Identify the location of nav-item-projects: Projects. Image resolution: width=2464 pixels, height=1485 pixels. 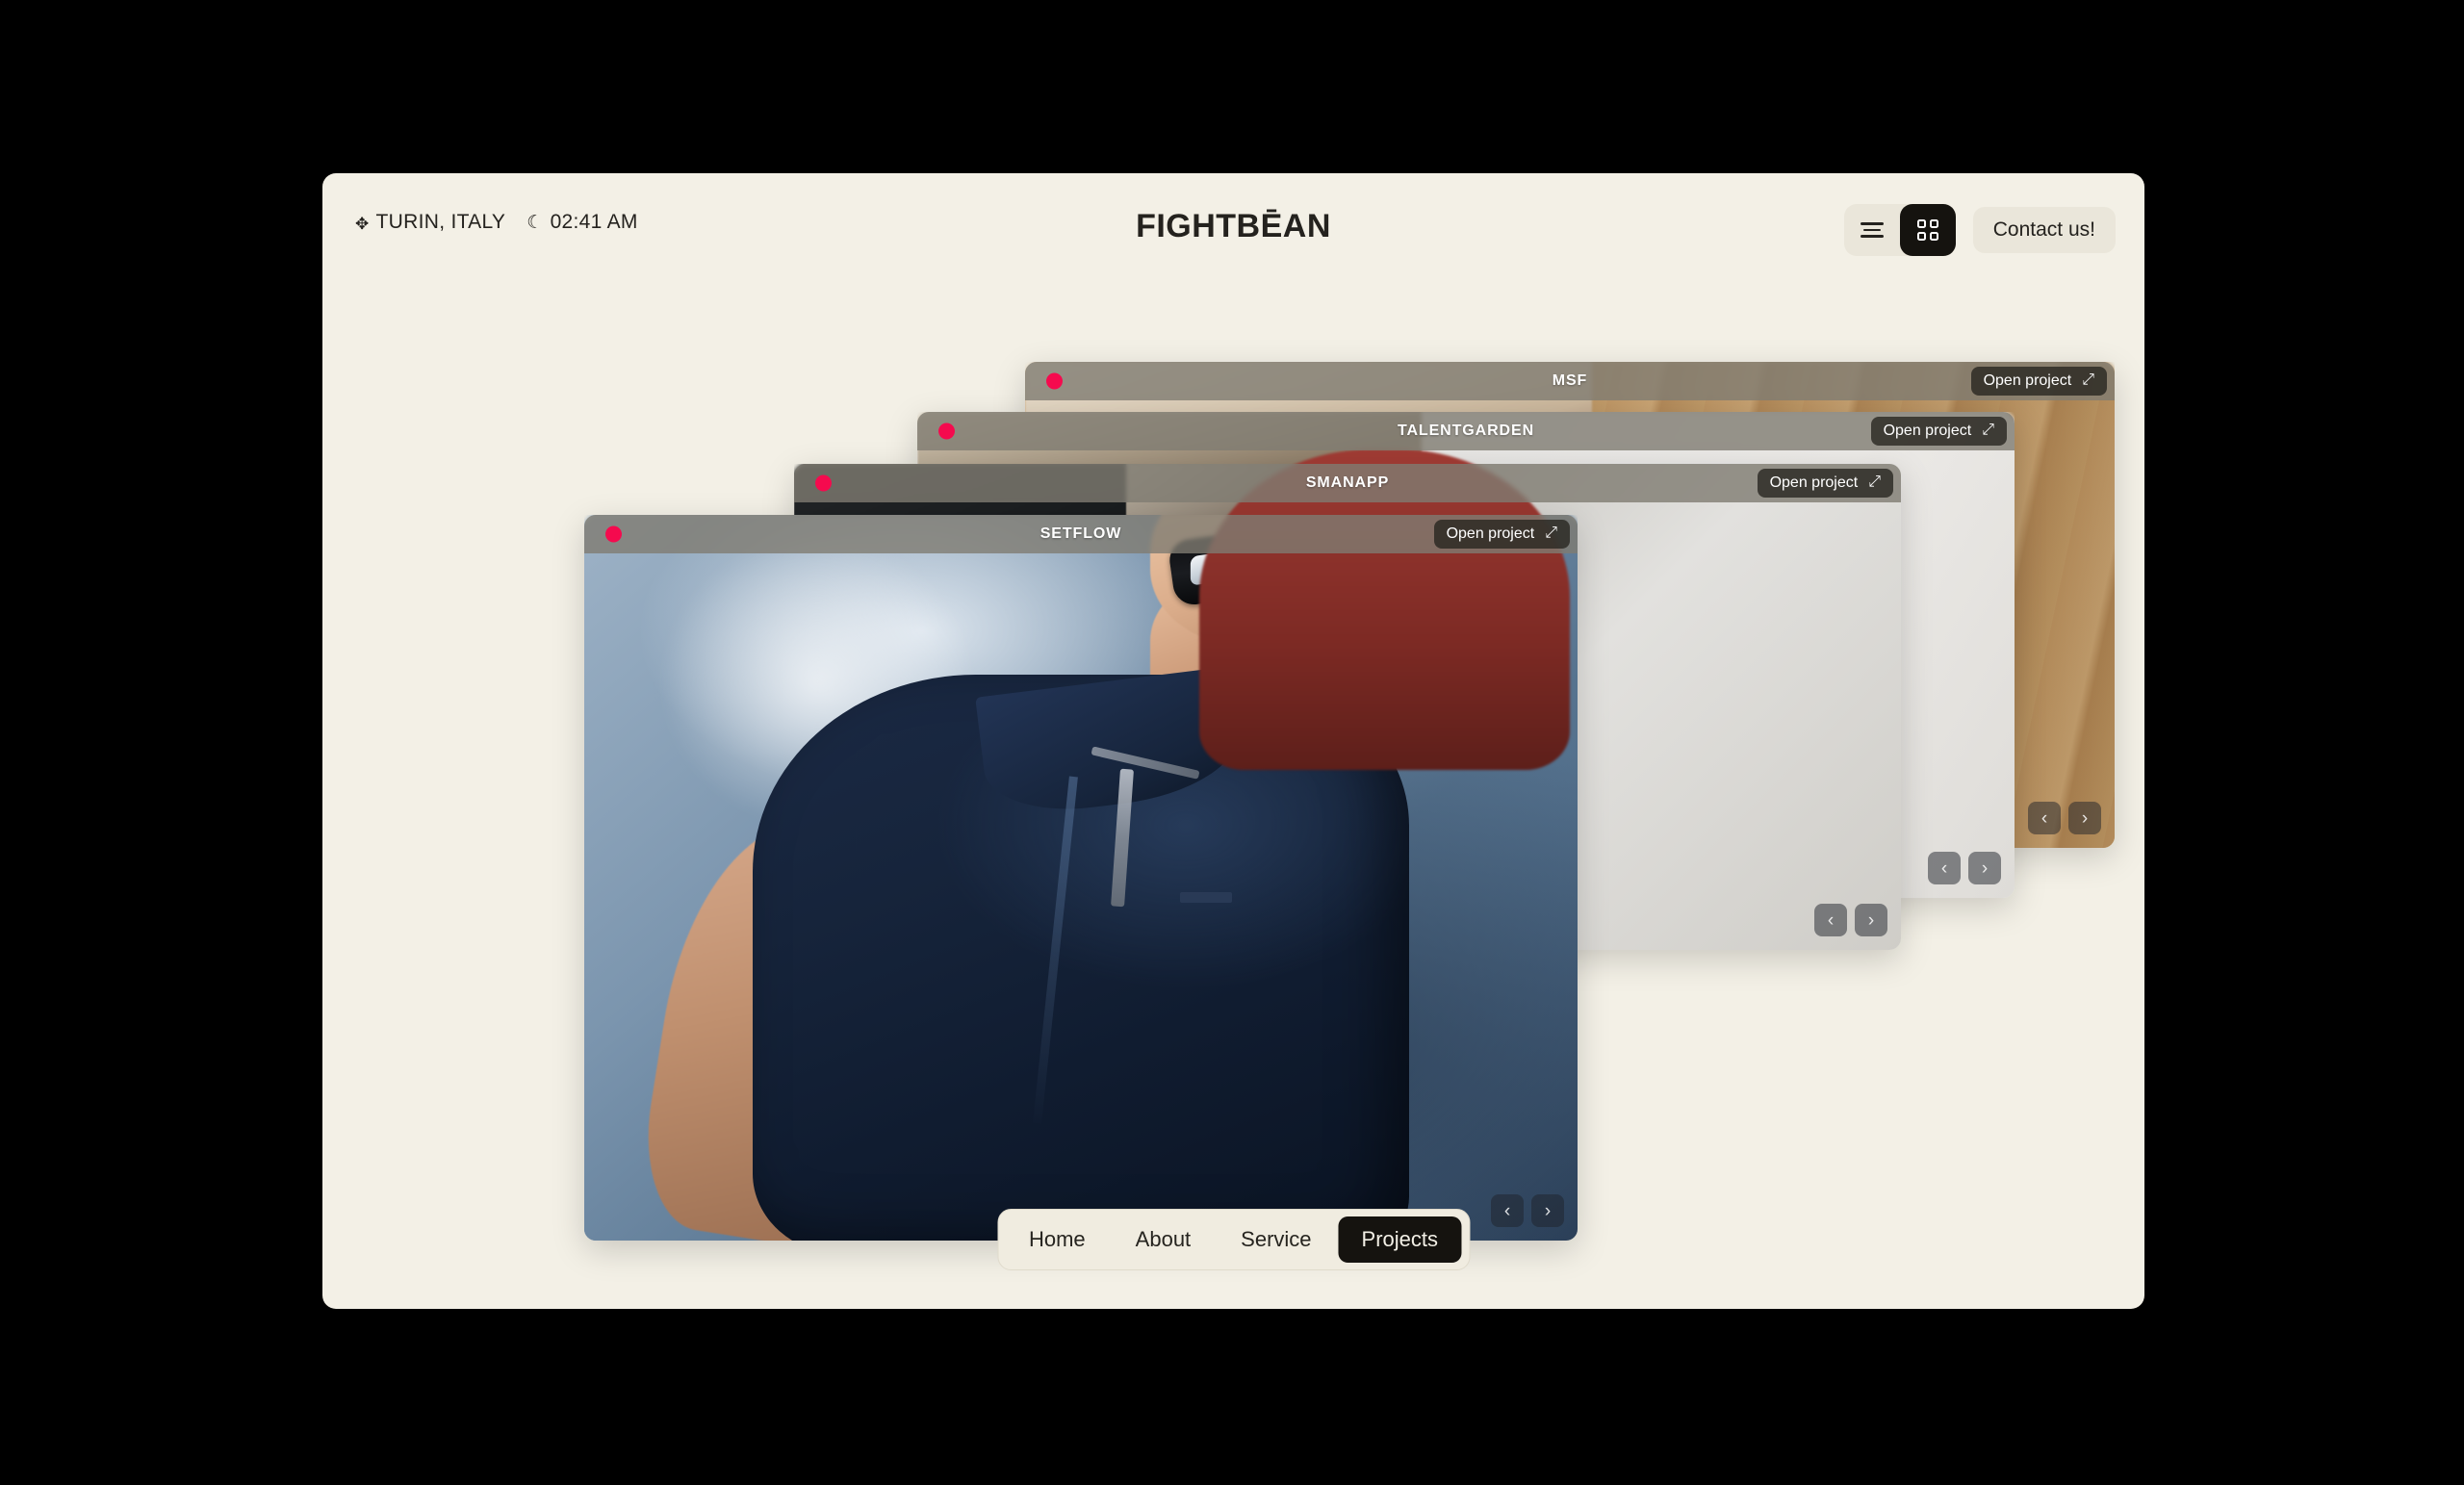
(1400, 1239).